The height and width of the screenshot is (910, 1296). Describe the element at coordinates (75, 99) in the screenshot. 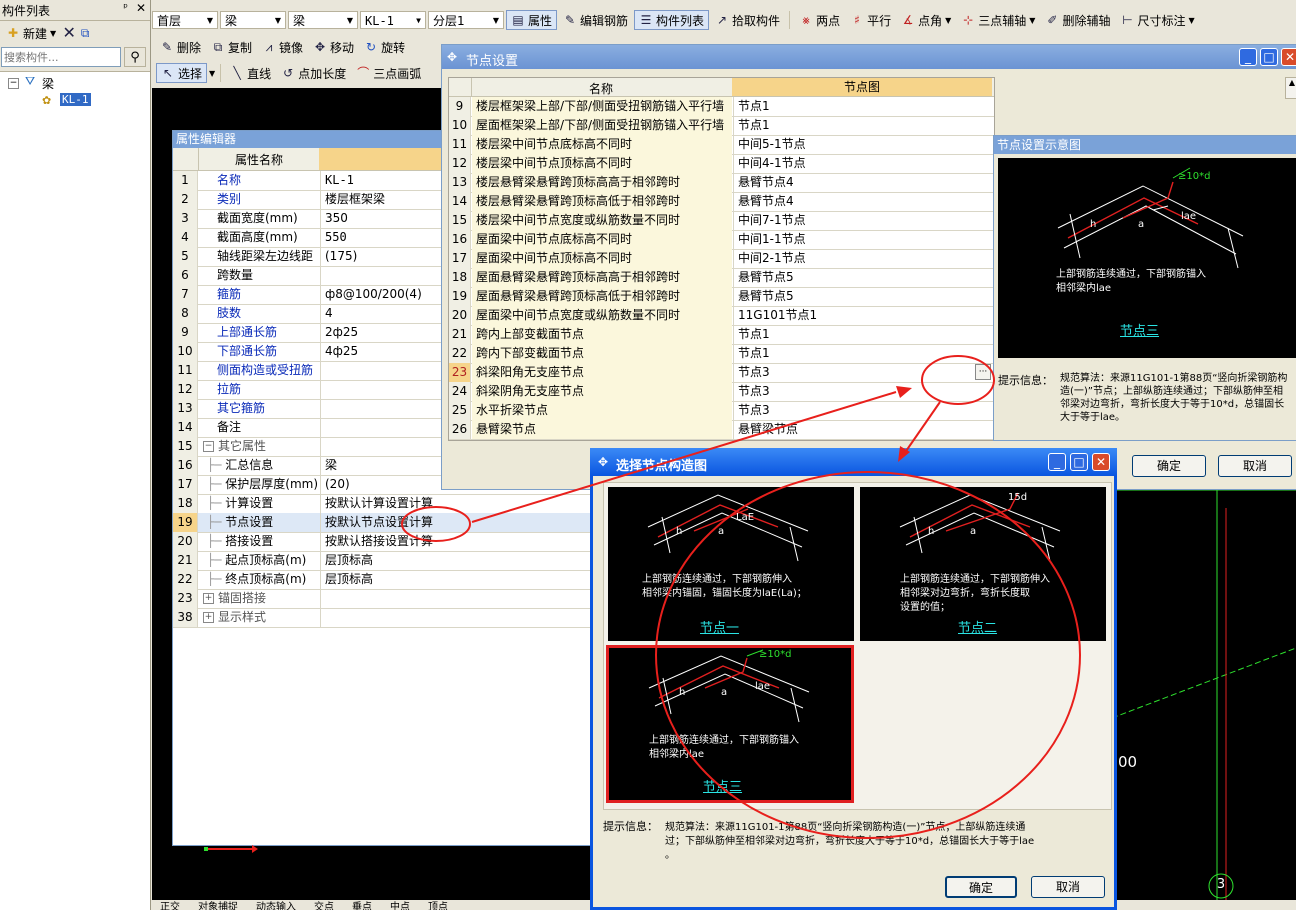

I see `tree-item-kl1: KL-1` at that location.